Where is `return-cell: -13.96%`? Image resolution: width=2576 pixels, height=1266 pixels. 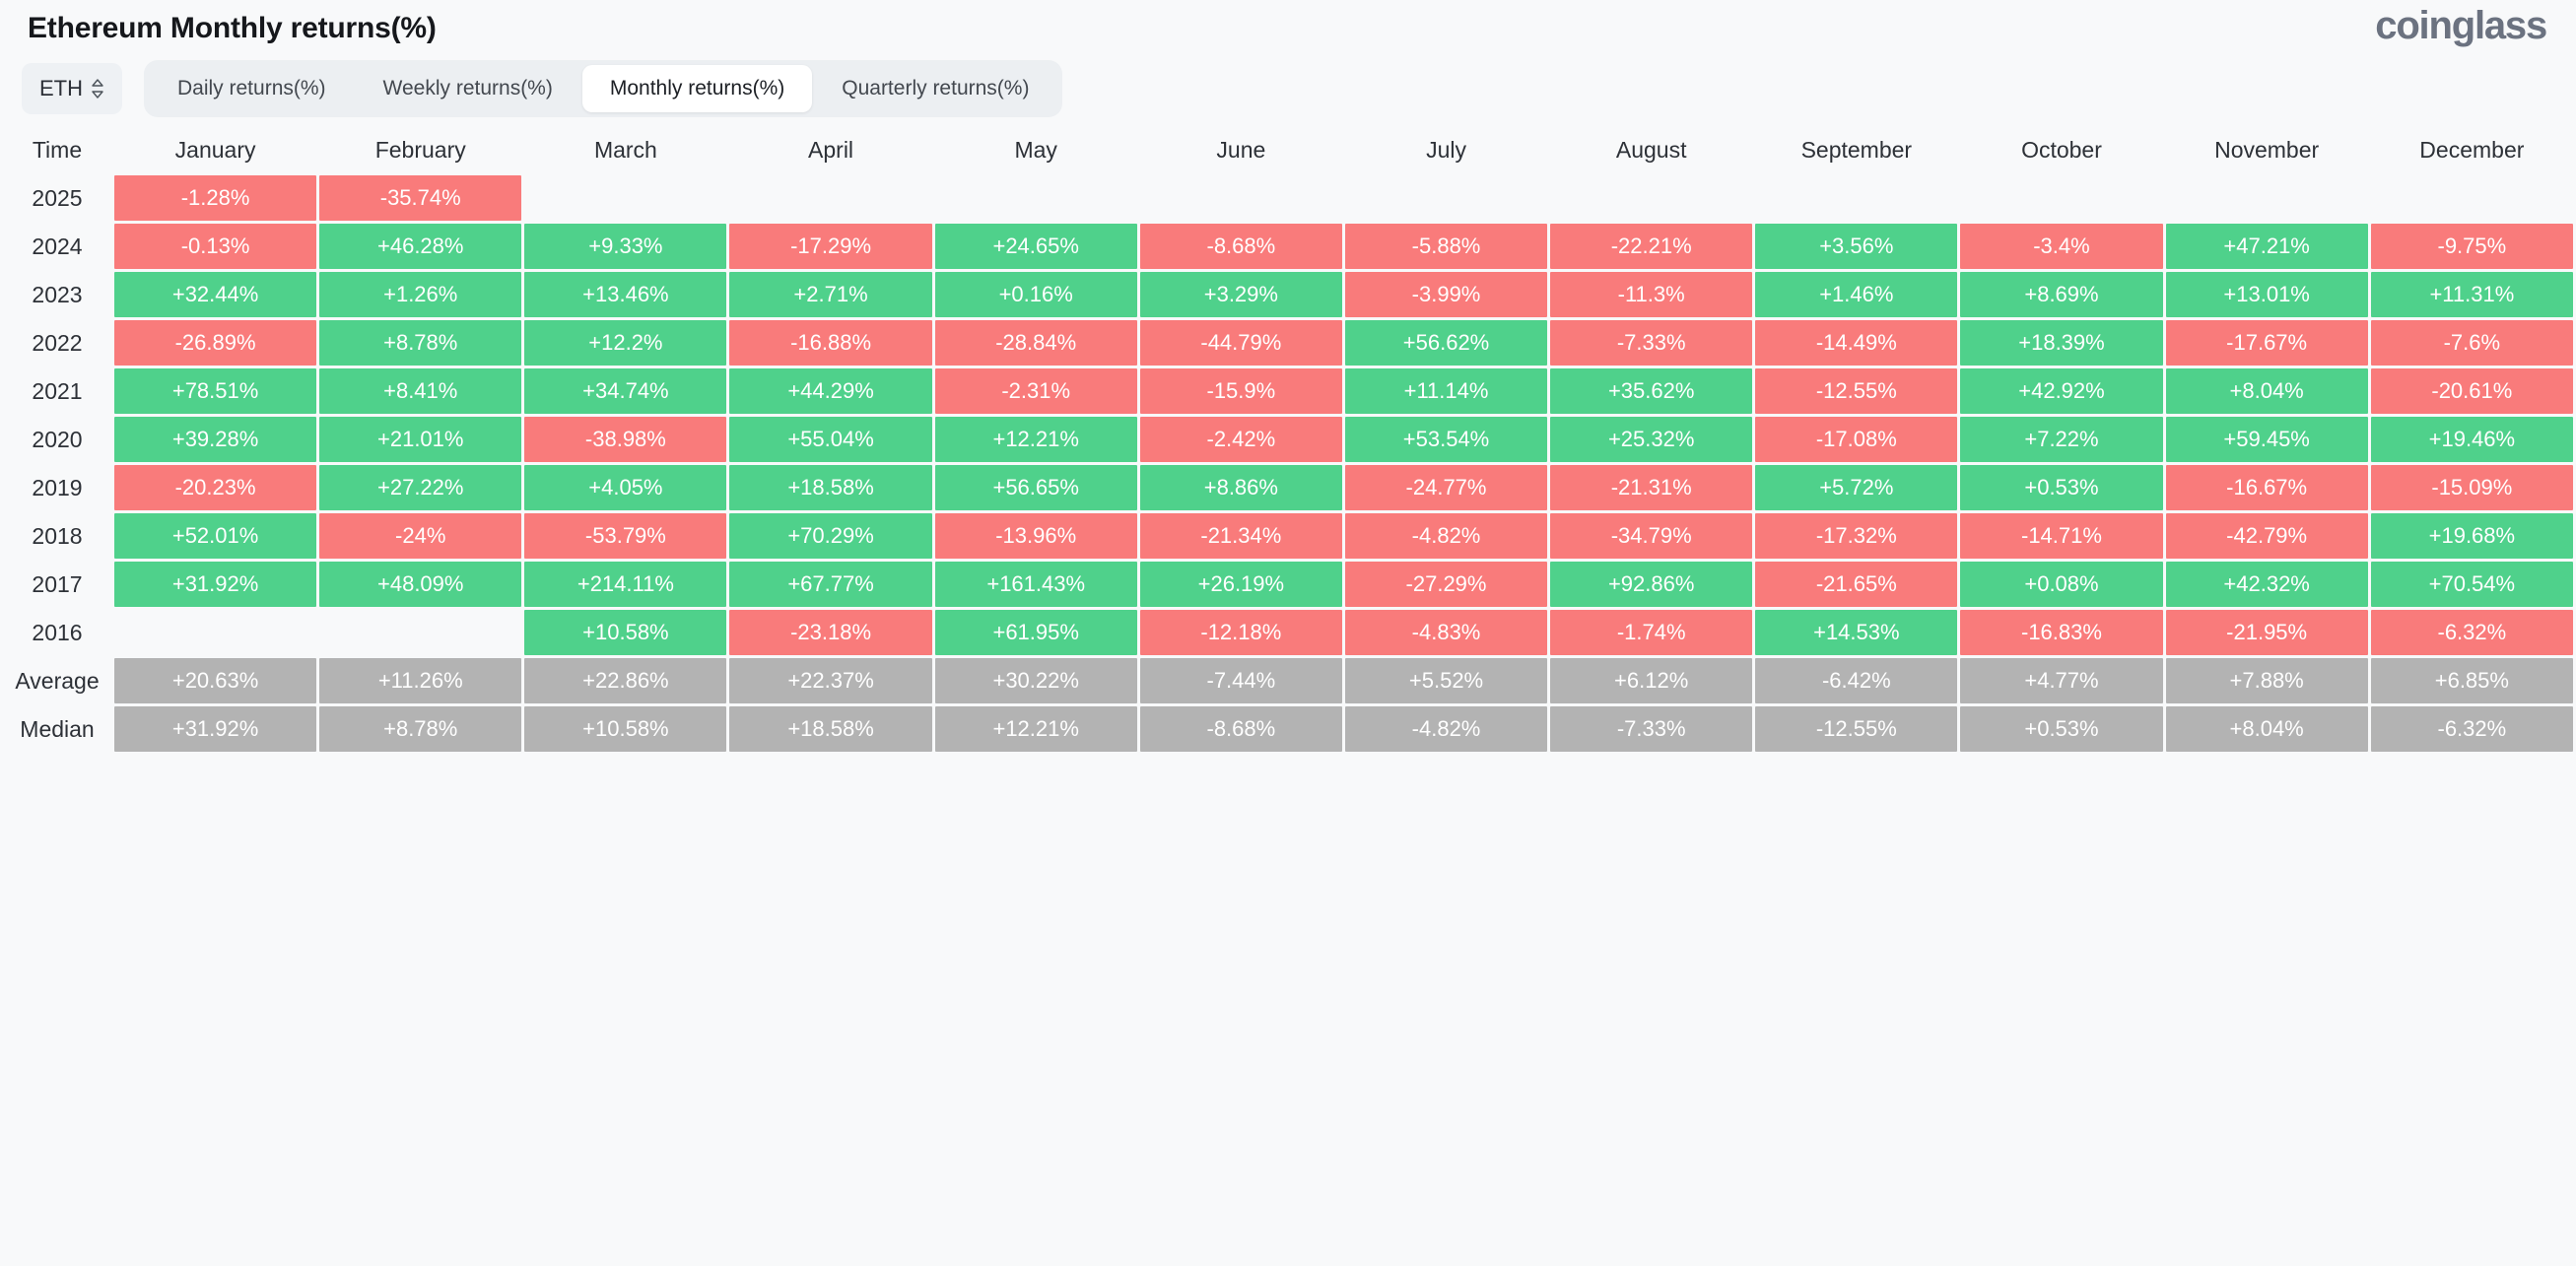 return-cell: -13.96% is located at coordinates (1035, 536).